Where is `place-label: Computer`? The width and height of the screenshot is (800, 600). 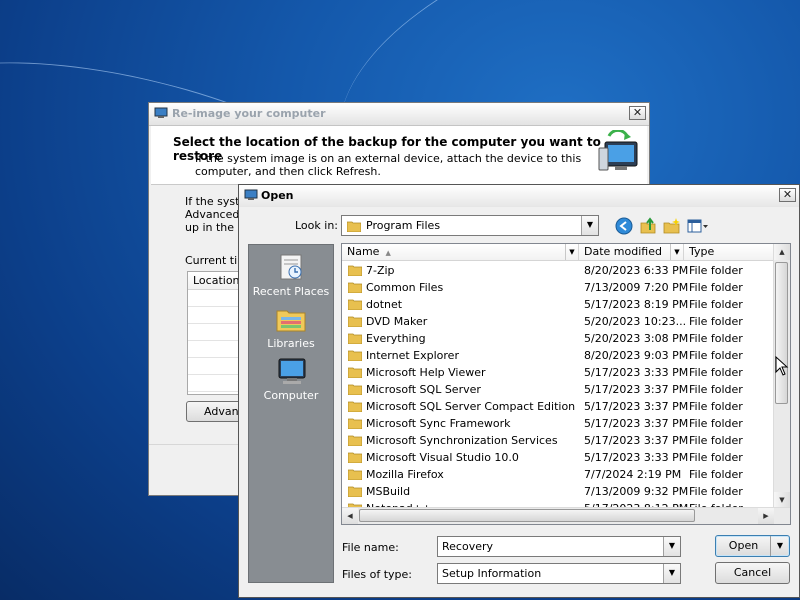 place-label: Computer is located at coordinates (291, 395).